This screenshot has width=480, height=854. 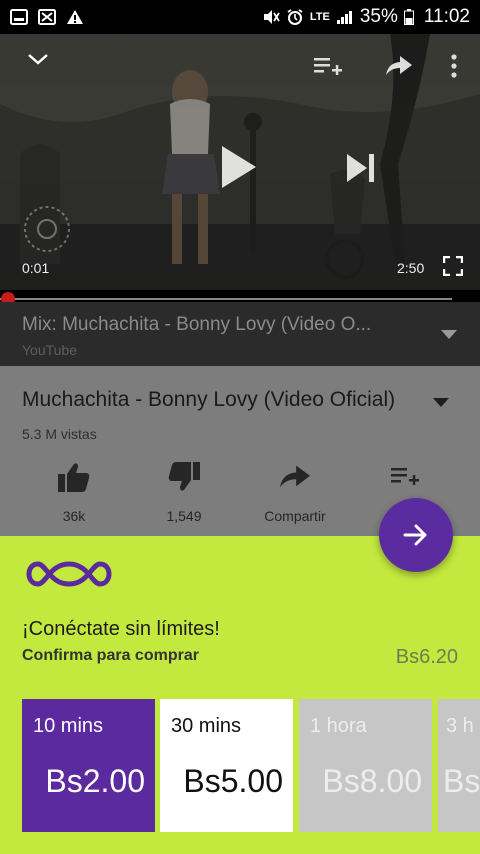 I want to click on battery-percent: 35%, so click(x=378, y=16).